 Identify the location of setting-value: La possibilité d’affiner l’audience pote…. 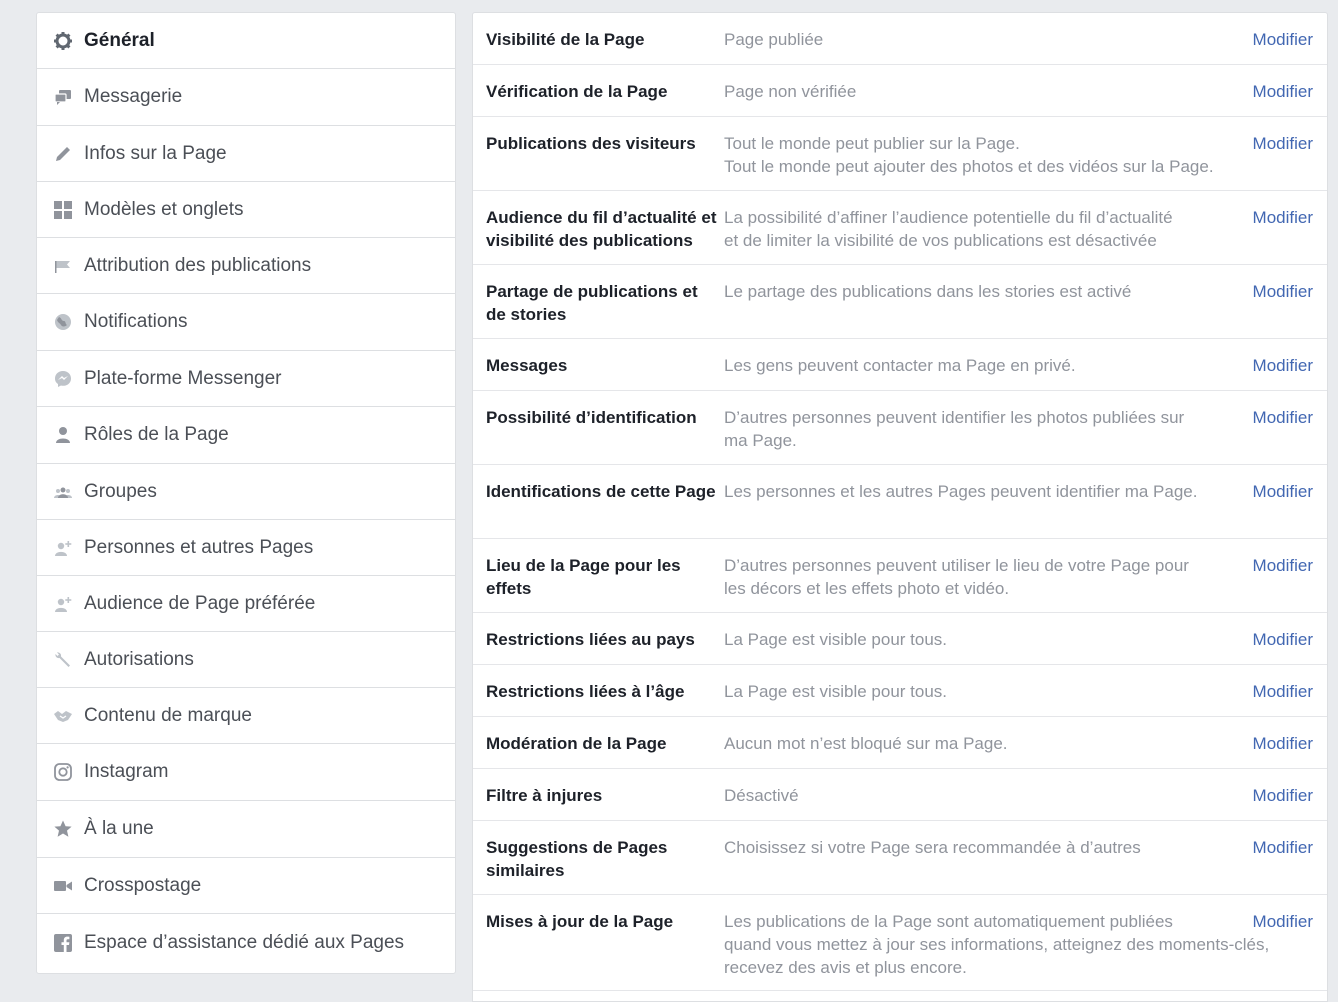
(984, 229).